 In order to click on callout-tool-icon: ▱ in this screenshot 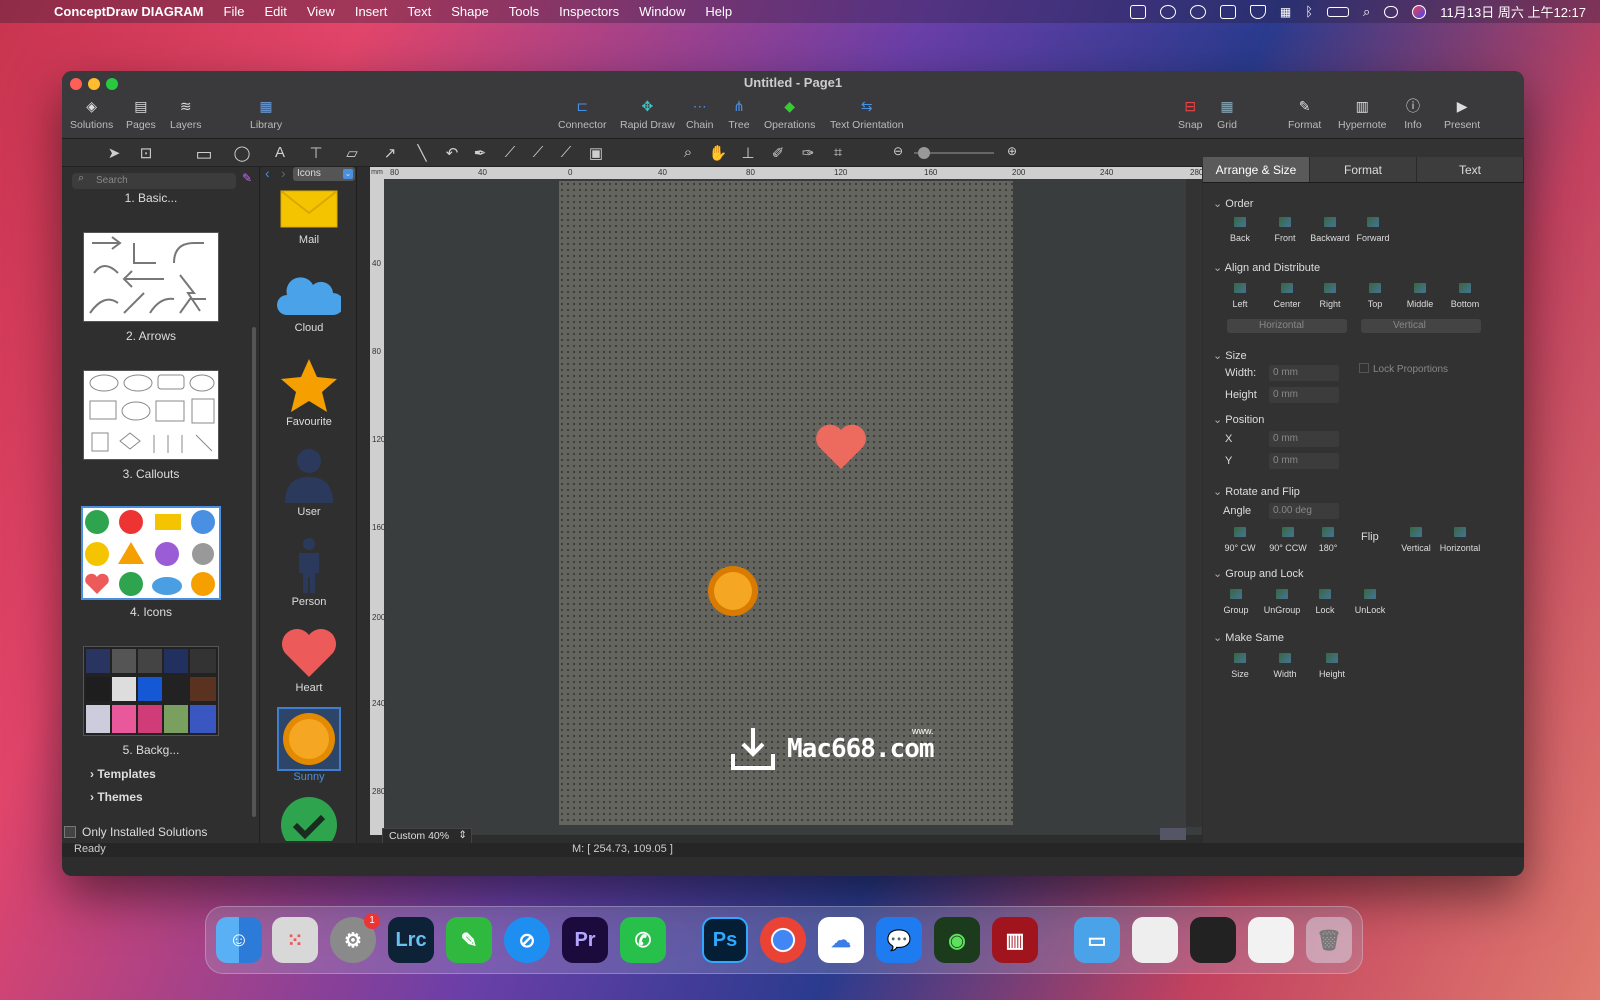, I will do `click(352, 153)`.